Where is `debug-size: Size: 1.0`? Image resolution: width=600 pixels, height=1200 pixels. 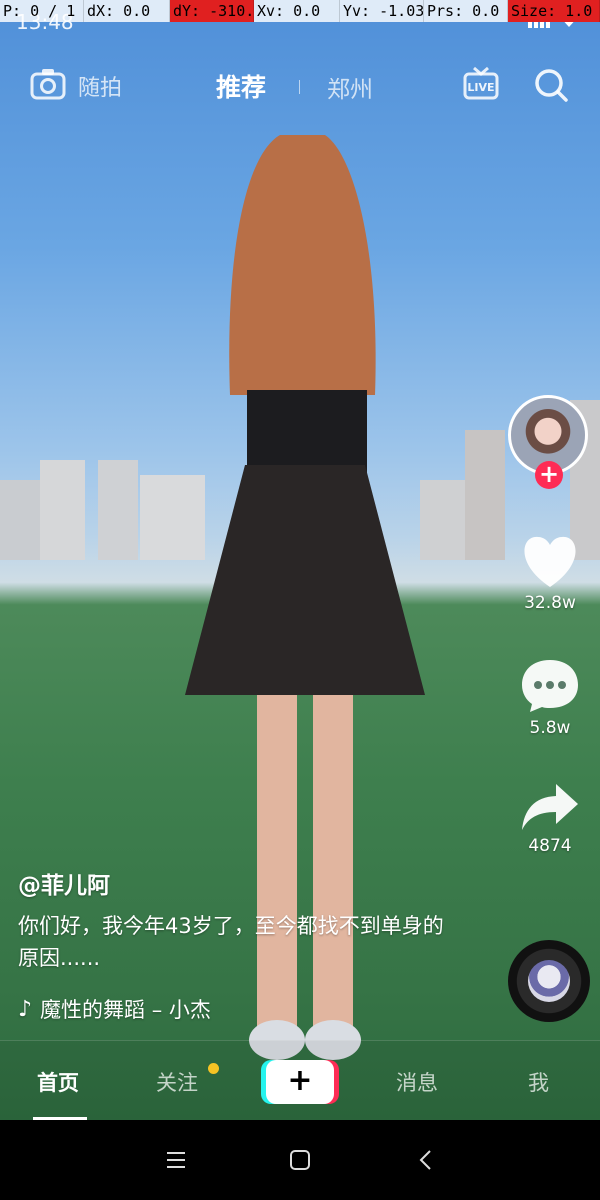
debug-size: Size: 1.0 is located at coordinates (554, 11).